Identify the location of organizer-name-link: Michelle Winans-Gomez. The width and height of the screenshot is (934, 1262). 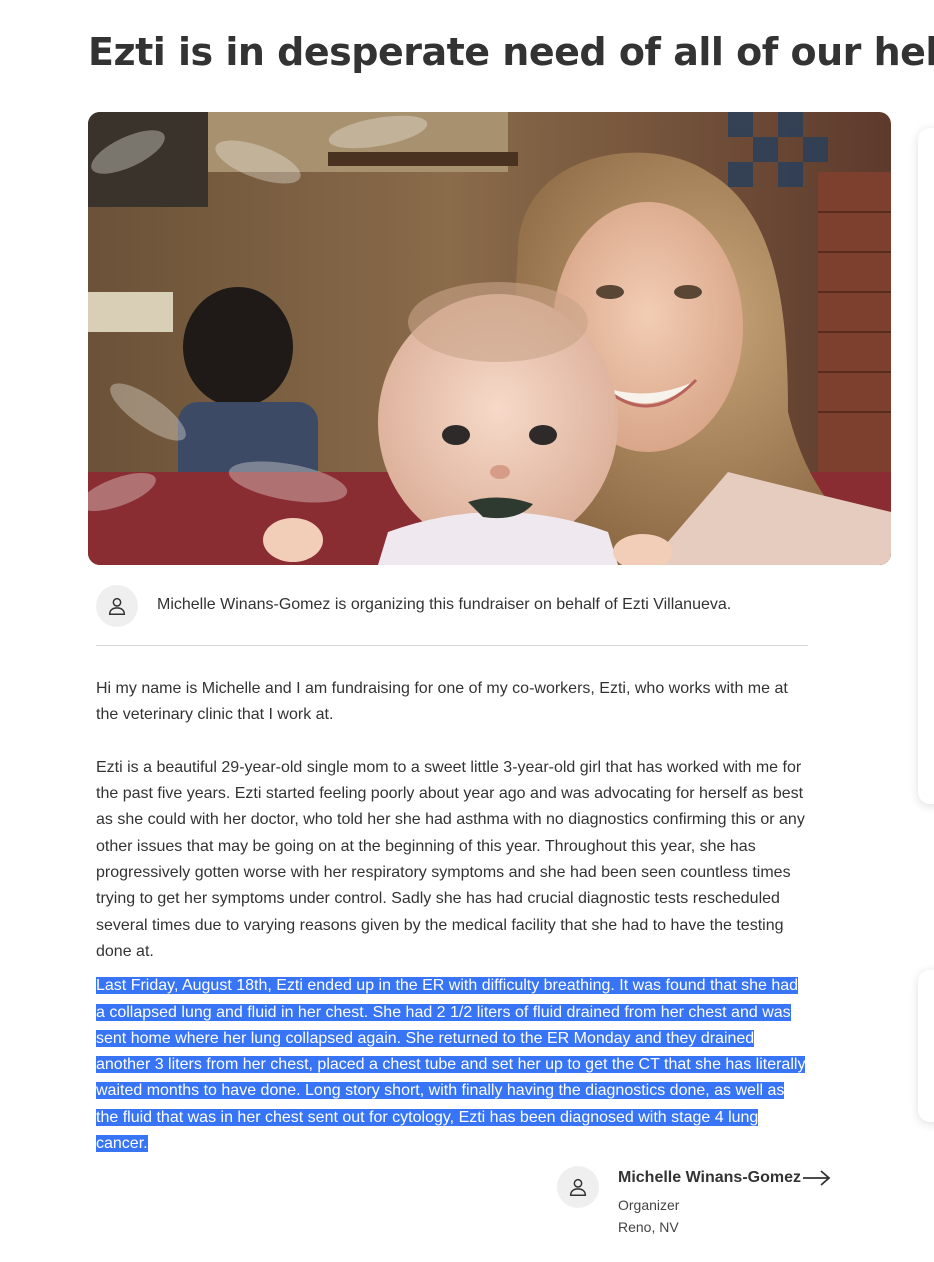
(724, 1178).